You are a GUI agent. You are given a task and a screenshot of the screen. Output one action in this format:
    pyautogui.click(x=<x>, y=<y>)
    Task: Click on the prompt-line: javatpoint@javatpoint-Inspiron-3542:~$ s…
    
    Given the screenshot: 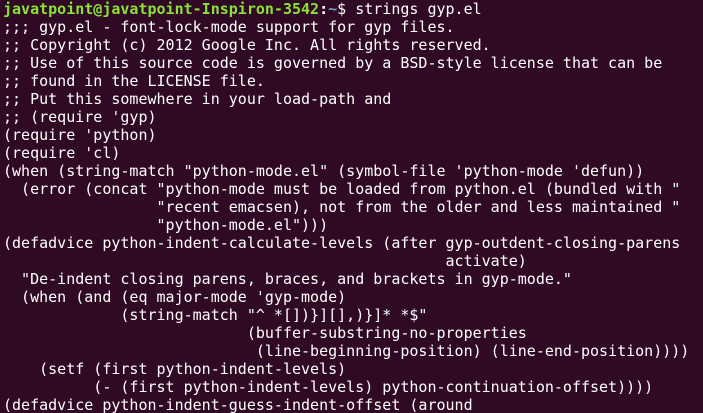 What is the action you would take?
    pyautogui.click(x=353, y=9)
    